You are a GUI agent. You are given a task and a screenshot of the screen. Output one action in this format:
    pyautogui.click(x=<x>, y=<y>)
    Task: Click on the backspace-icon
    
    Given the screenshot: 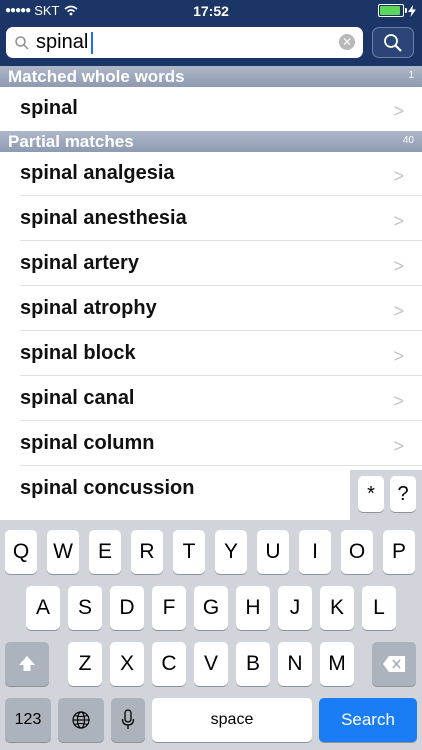 What is the action you would take?
    pyautogui.click(x=394, y=664)
    